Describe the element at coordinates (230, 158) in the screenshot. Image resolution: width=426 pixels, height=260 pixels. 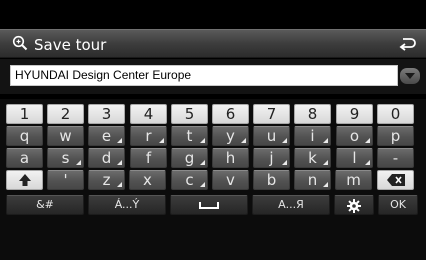
I see `key-row3-5: h` at that location.